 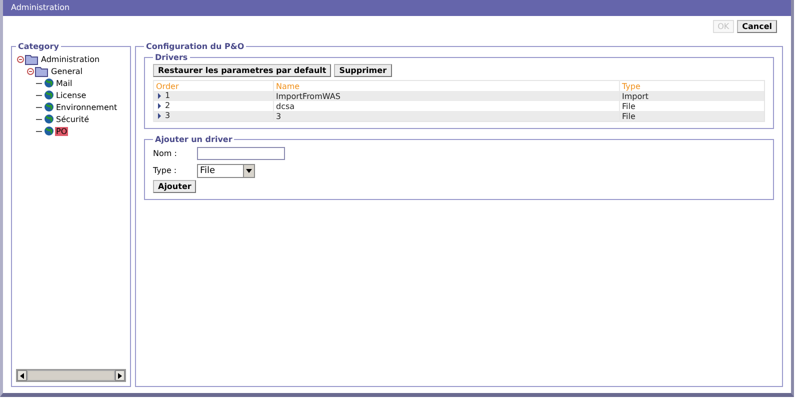 I want to click on section-title: Ajouter un driver, so click(x=194, y=139).